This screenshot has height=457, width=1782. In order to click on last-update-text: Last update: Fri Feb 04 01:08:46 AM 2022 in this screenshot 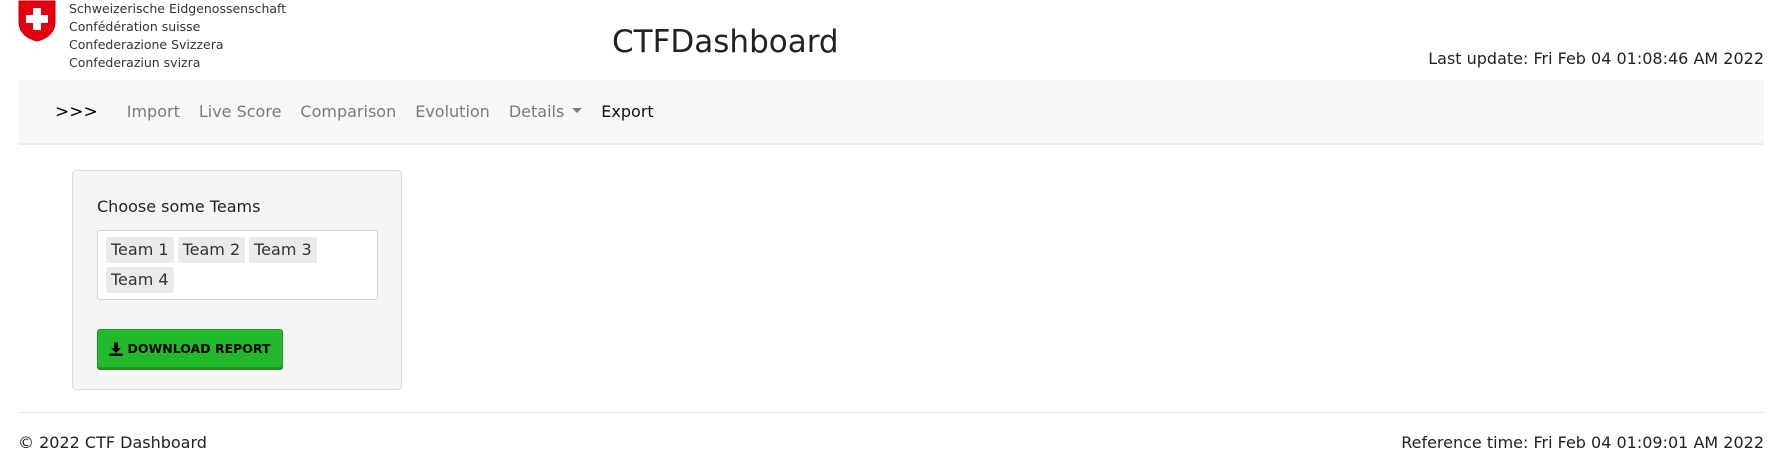, I will do `click(1596, 58)`.